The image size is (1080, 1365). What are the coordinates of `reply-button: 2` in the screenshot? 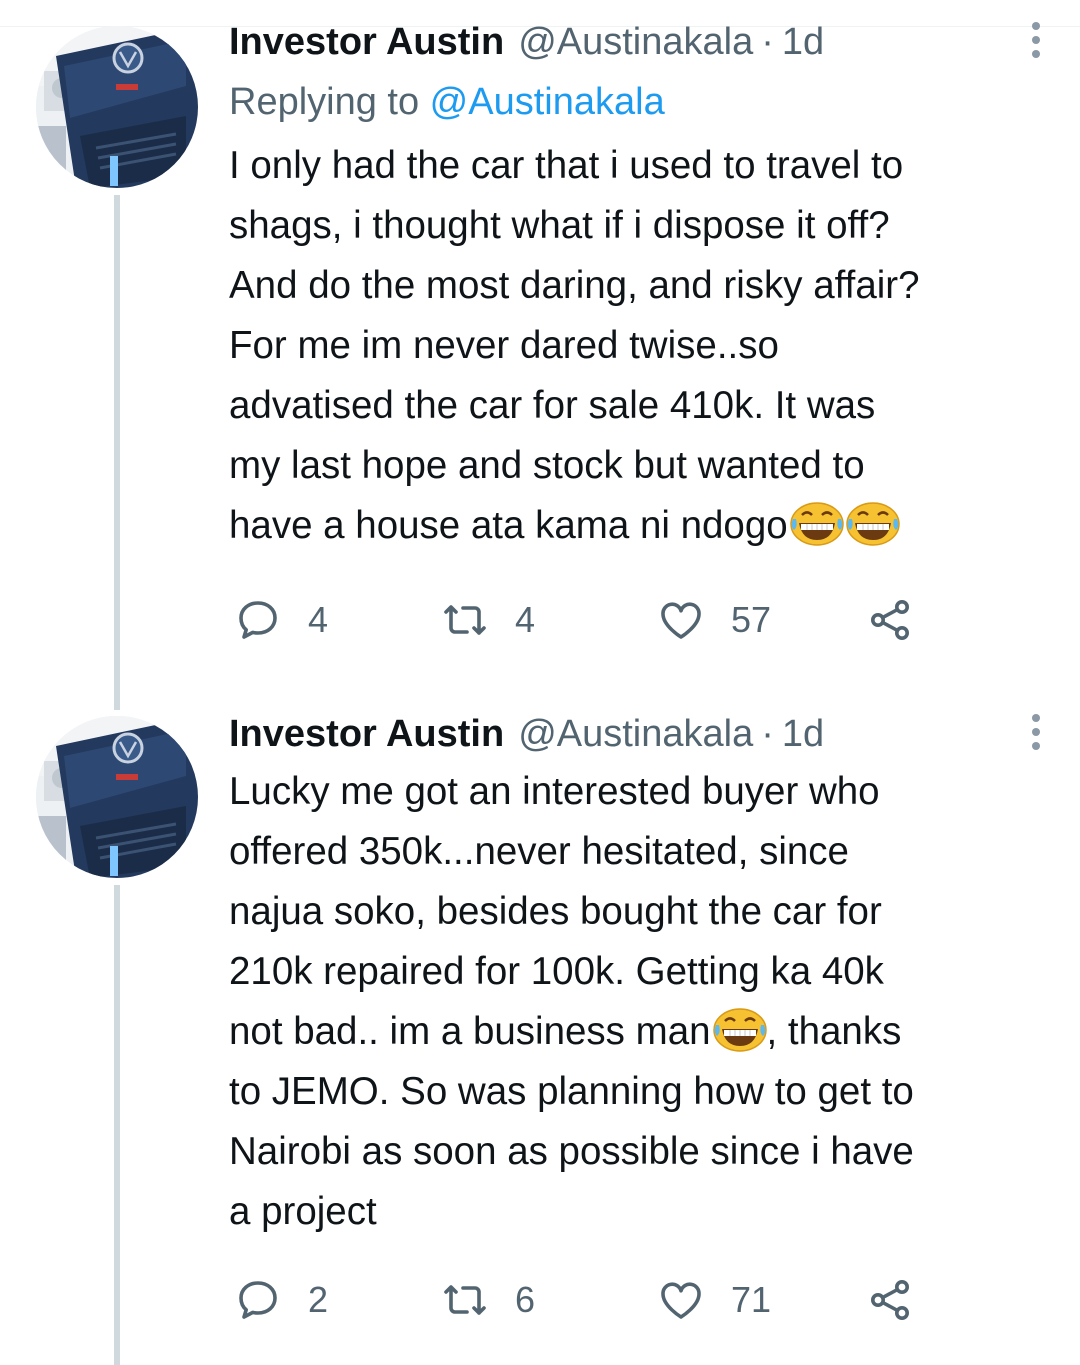 It's located at (281, 1300).